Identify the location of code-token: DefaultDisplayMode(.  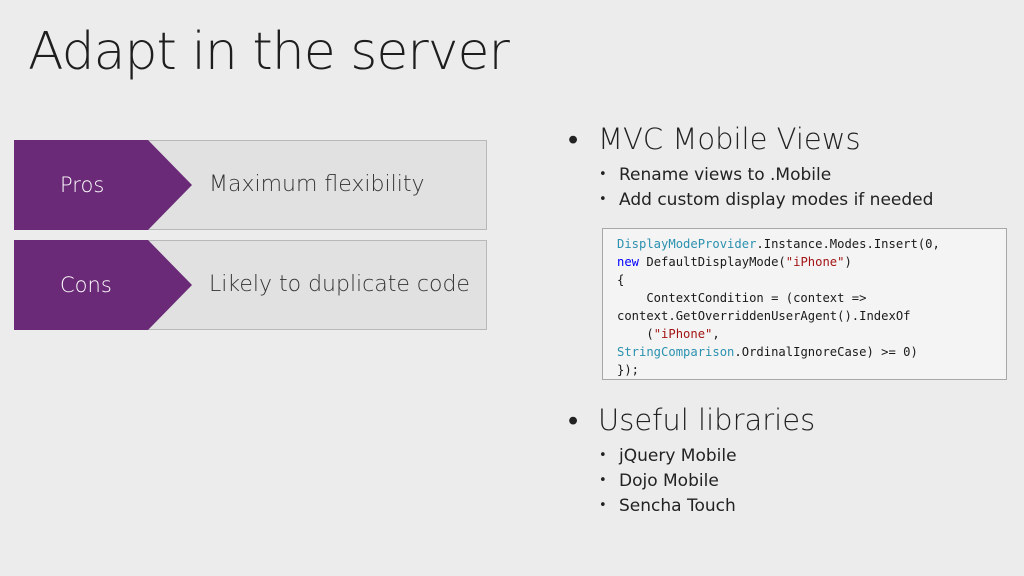
(712, 262).